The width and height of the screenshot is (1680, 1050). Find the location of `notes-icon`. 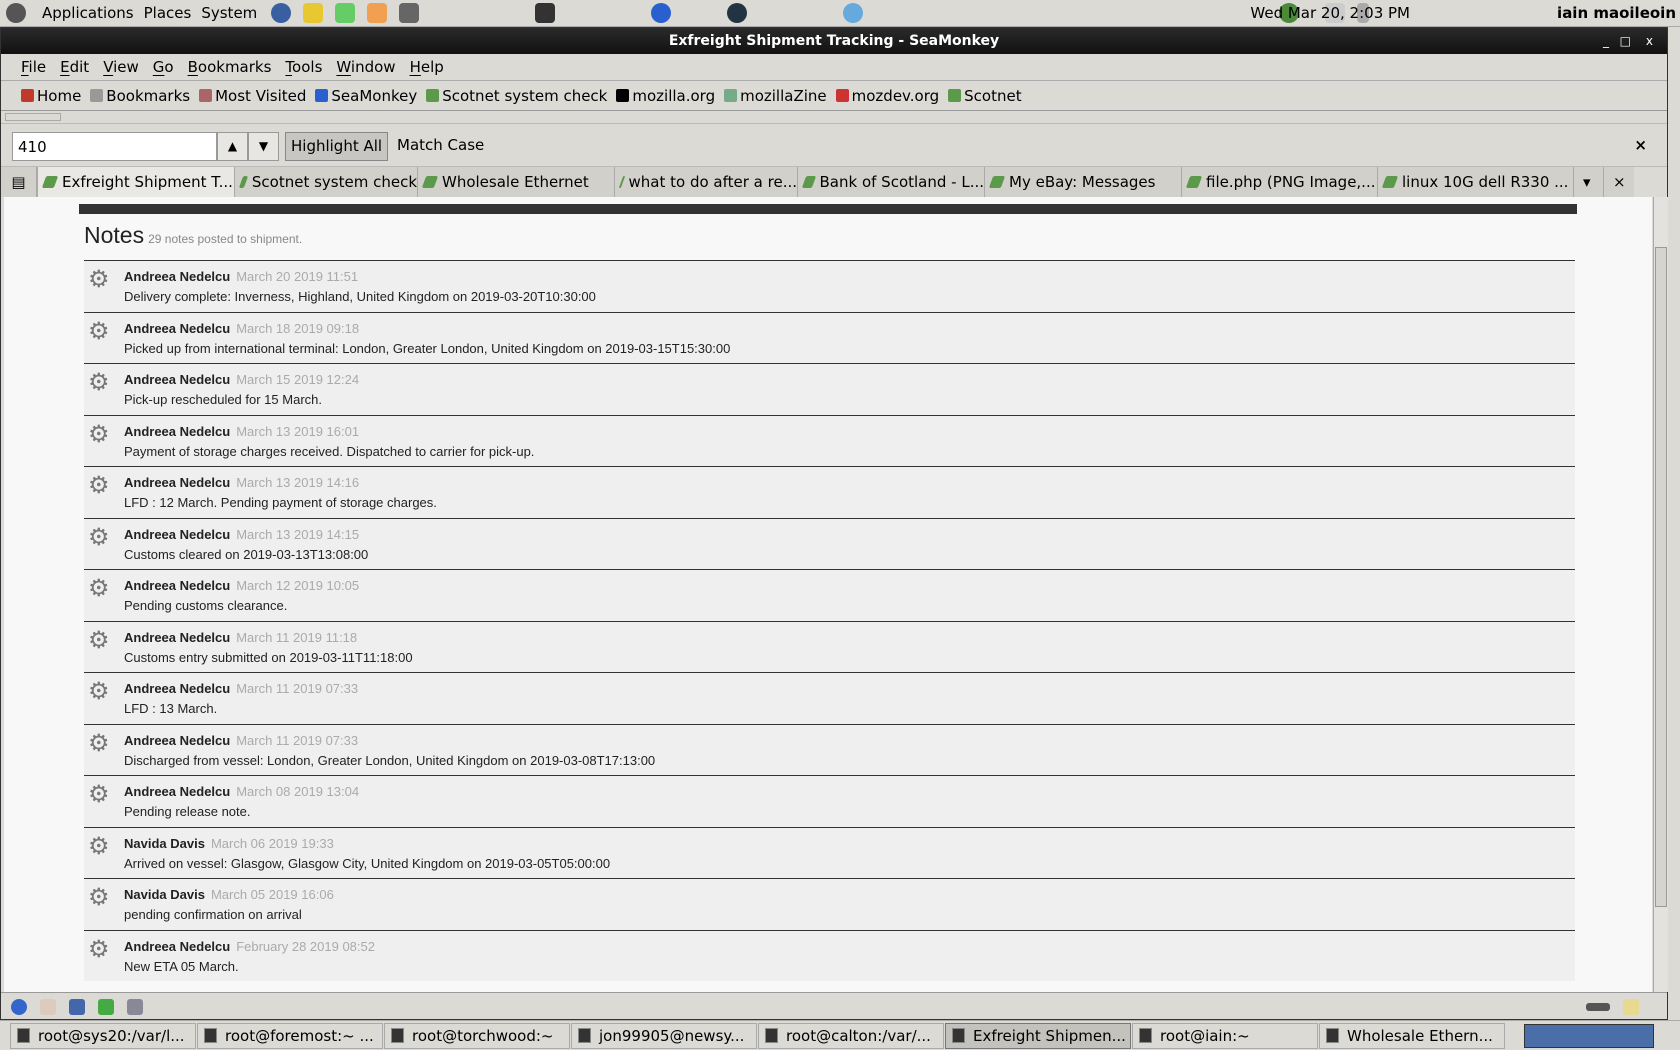

notes-icon is located at coordinates (313, 13).